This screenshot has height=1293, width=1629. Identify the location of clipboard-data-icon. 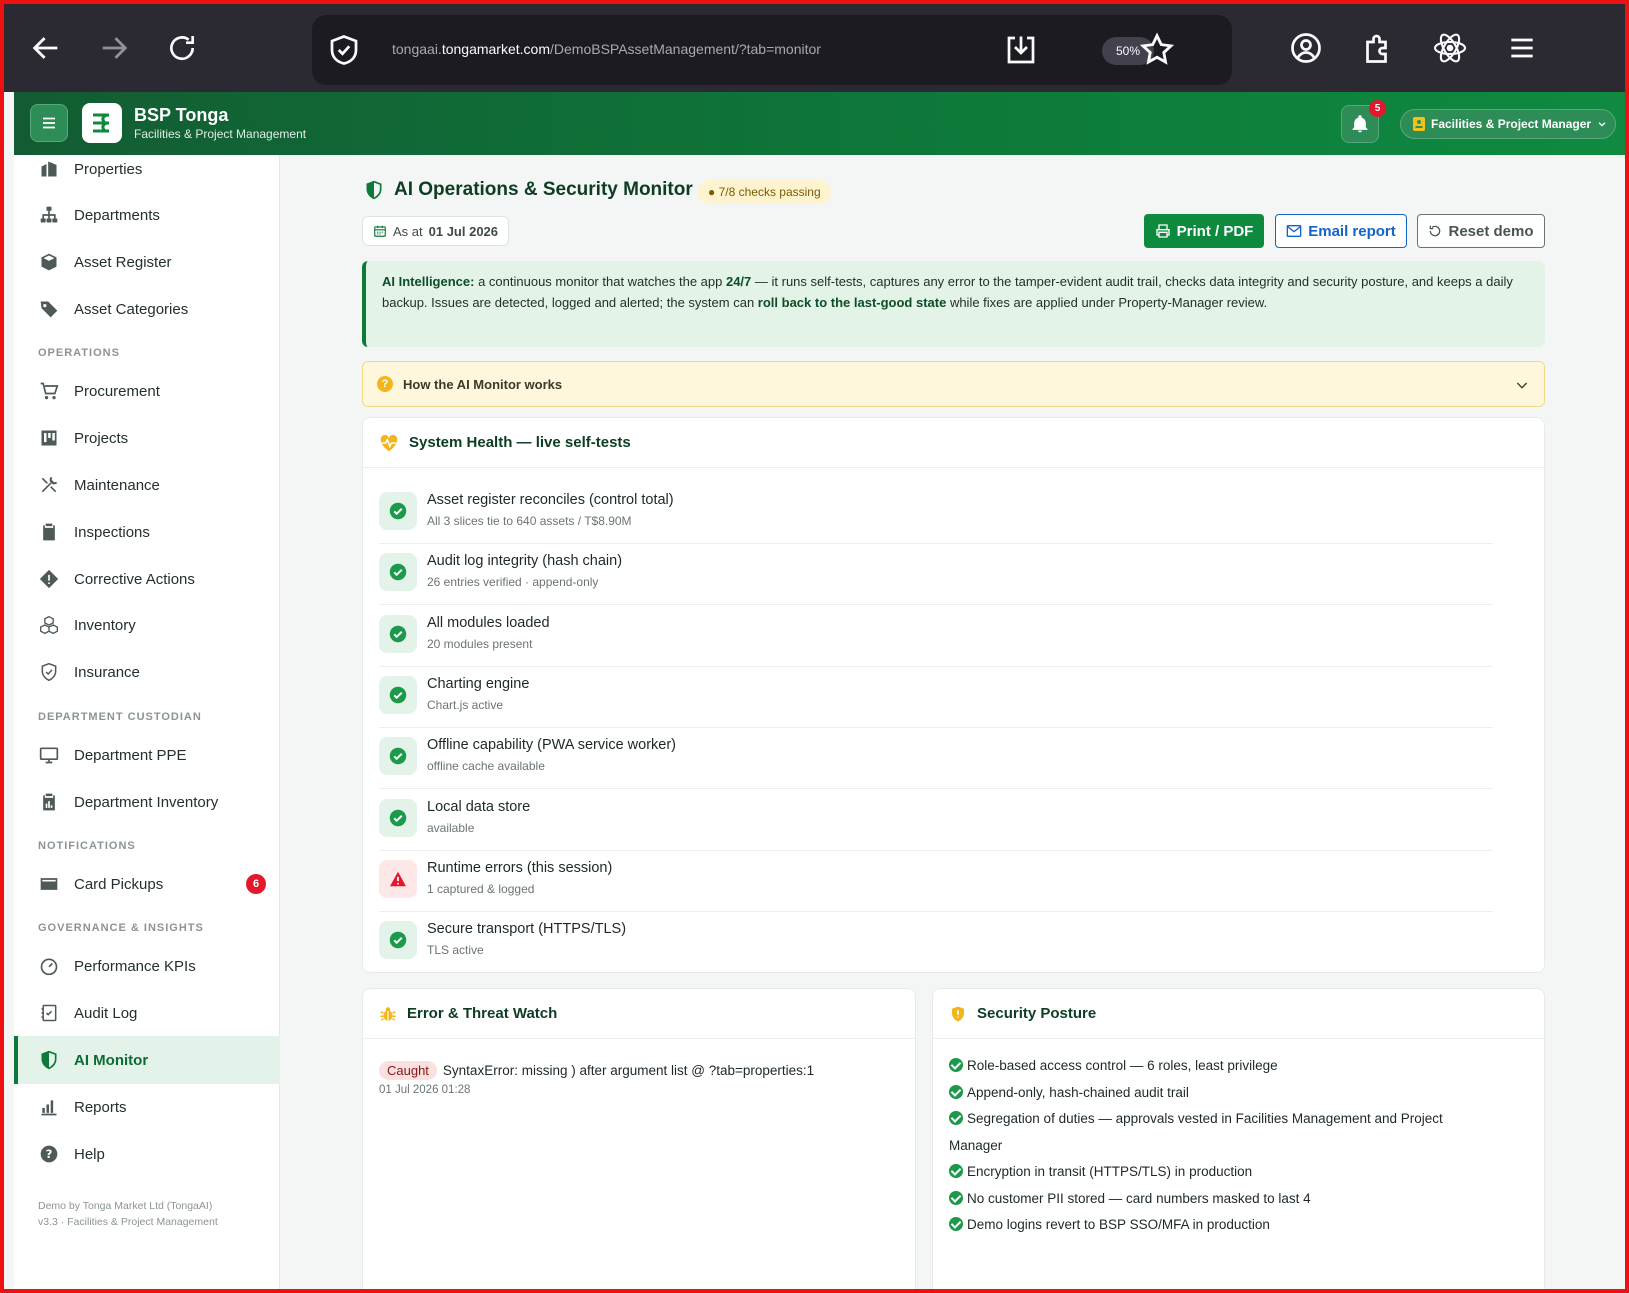
(49, 802).